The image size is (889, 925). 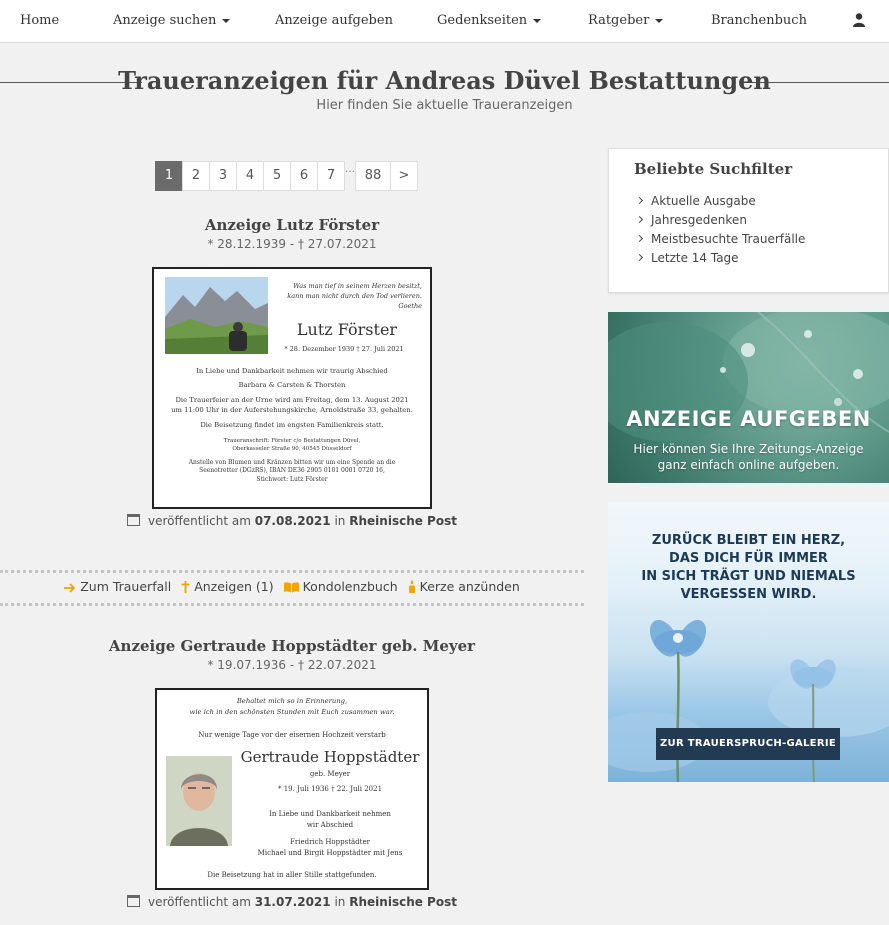 I want to click on notice-quote-2: kann man nicht durch den Tod verlieren., so click(x=354, y=296).